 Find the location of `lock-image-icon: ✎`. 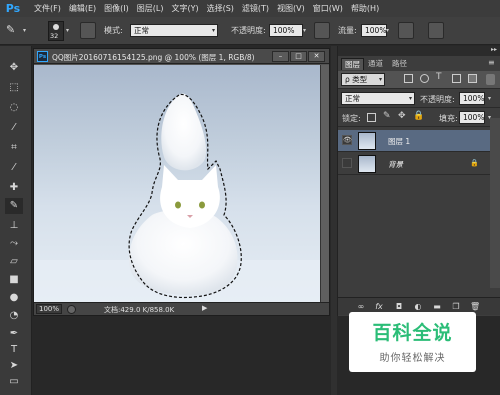

lock-image-icon: ✎ is located at coordinates (387, 116).